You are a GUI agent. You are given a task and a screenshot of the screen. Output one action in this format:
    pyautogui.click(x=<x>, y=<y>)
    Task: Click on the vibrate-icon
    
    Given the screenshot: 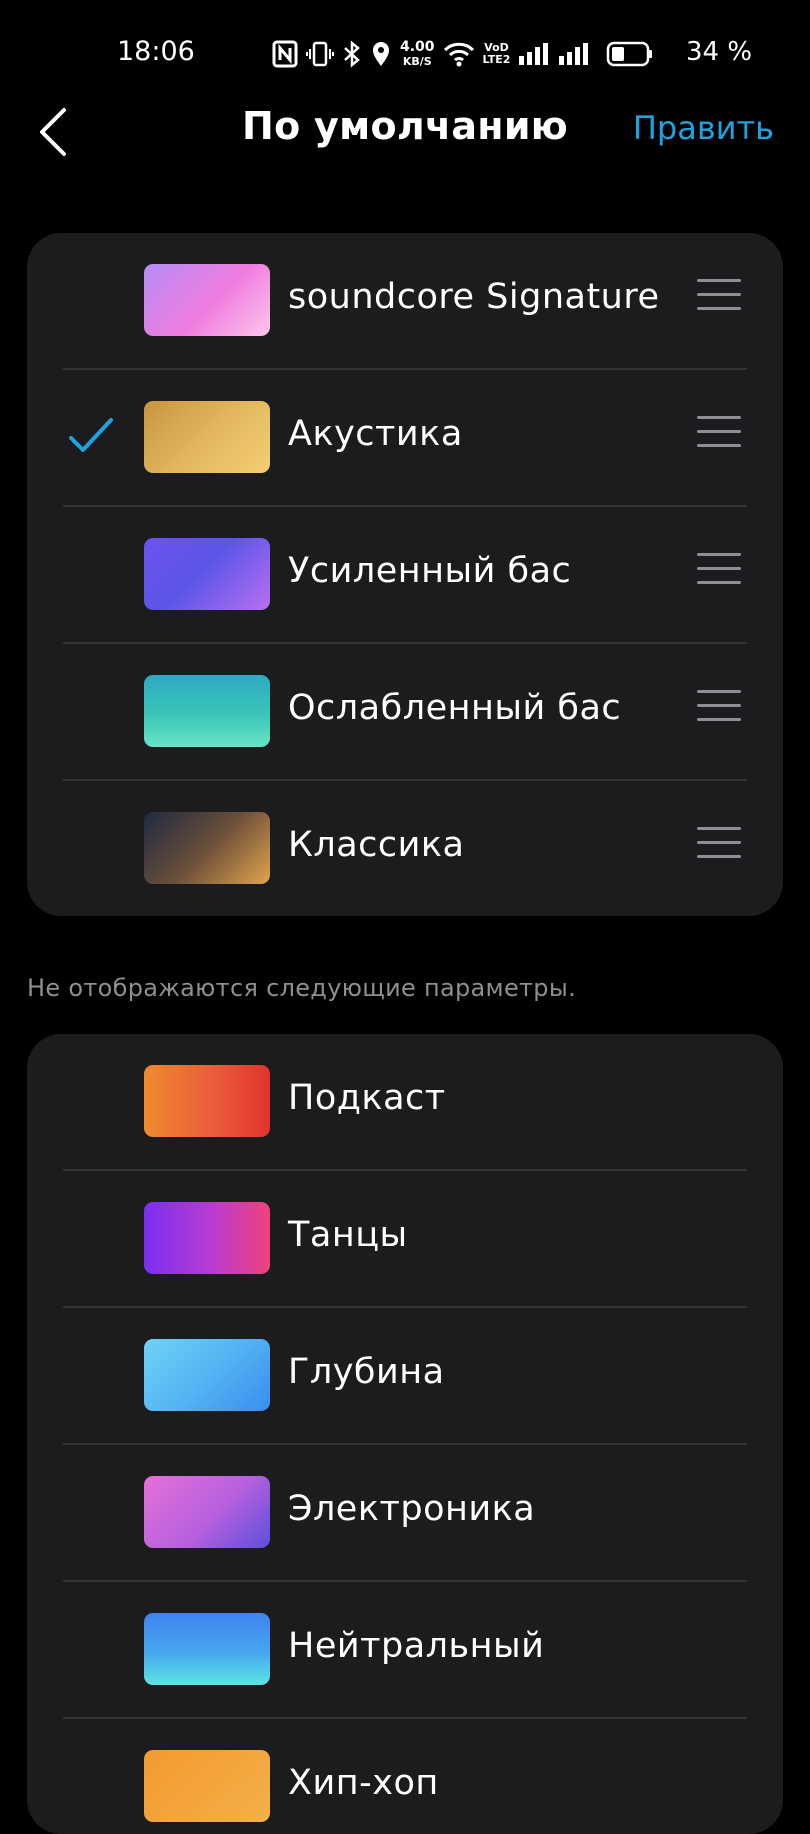 What is the action you would take?
    pyautogui.click(x=320, y=54)
    